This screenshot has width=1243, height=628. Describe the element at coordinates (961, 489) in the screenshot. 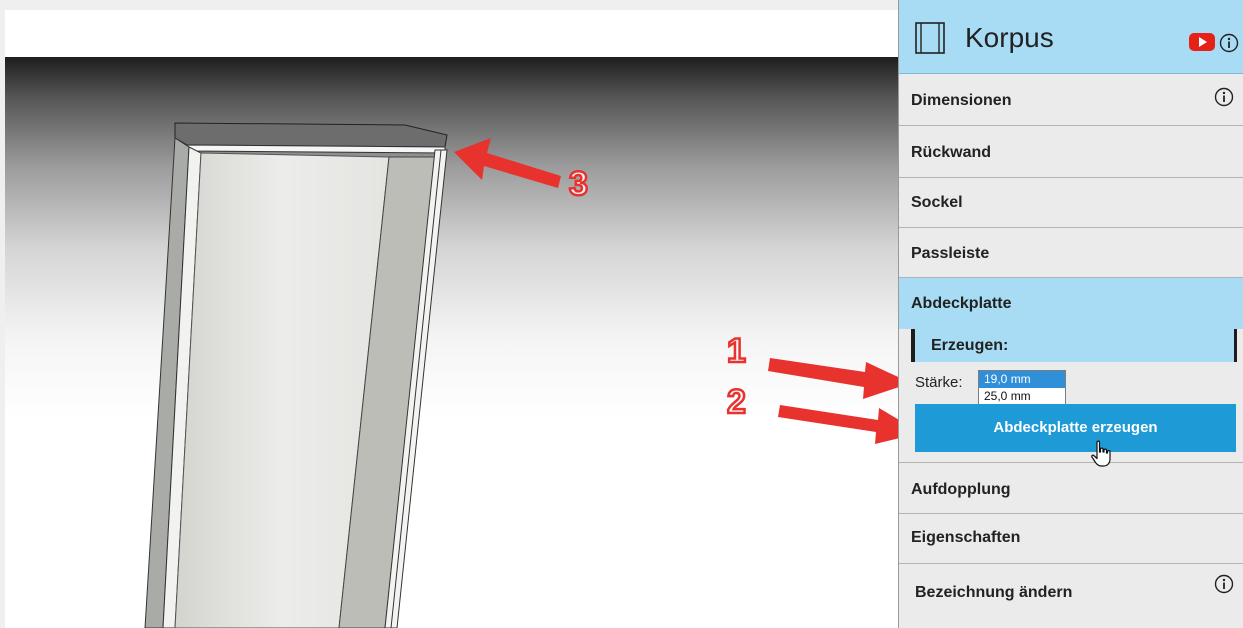

I see `section-label: Aufdopplung` at that location.